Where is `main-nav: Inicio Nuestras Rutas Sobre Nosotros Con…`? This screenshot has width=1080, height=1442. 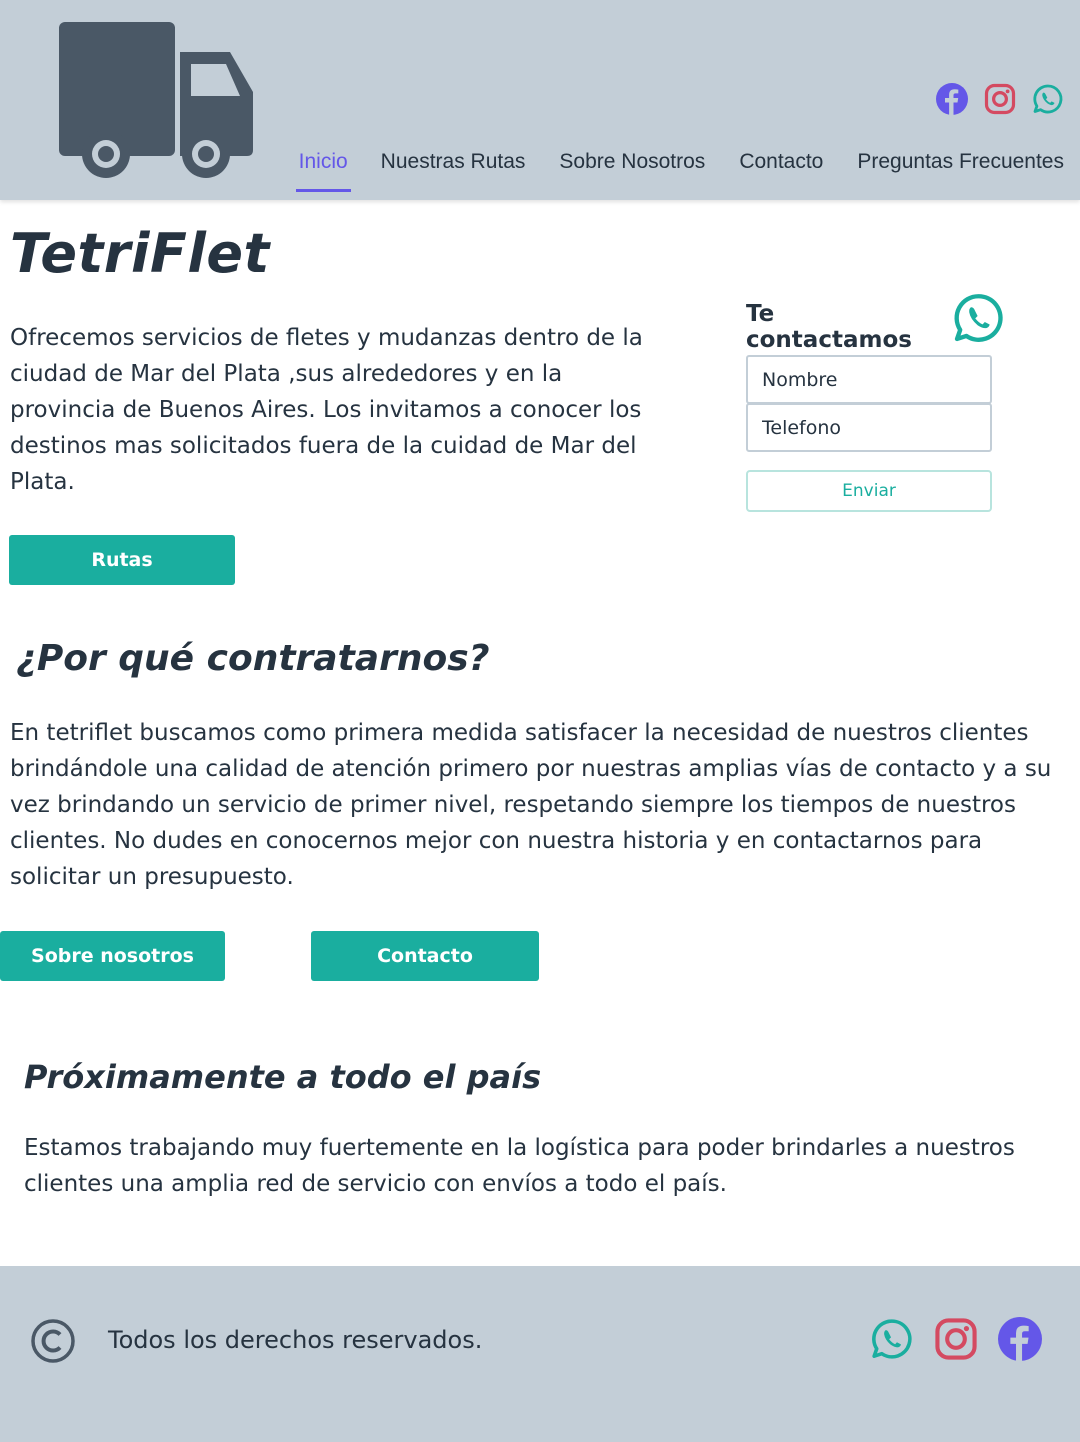
main-nav: Inicio Nuestras Rutas Sobre Nosotros Con… is located at coordinates (669, 166).